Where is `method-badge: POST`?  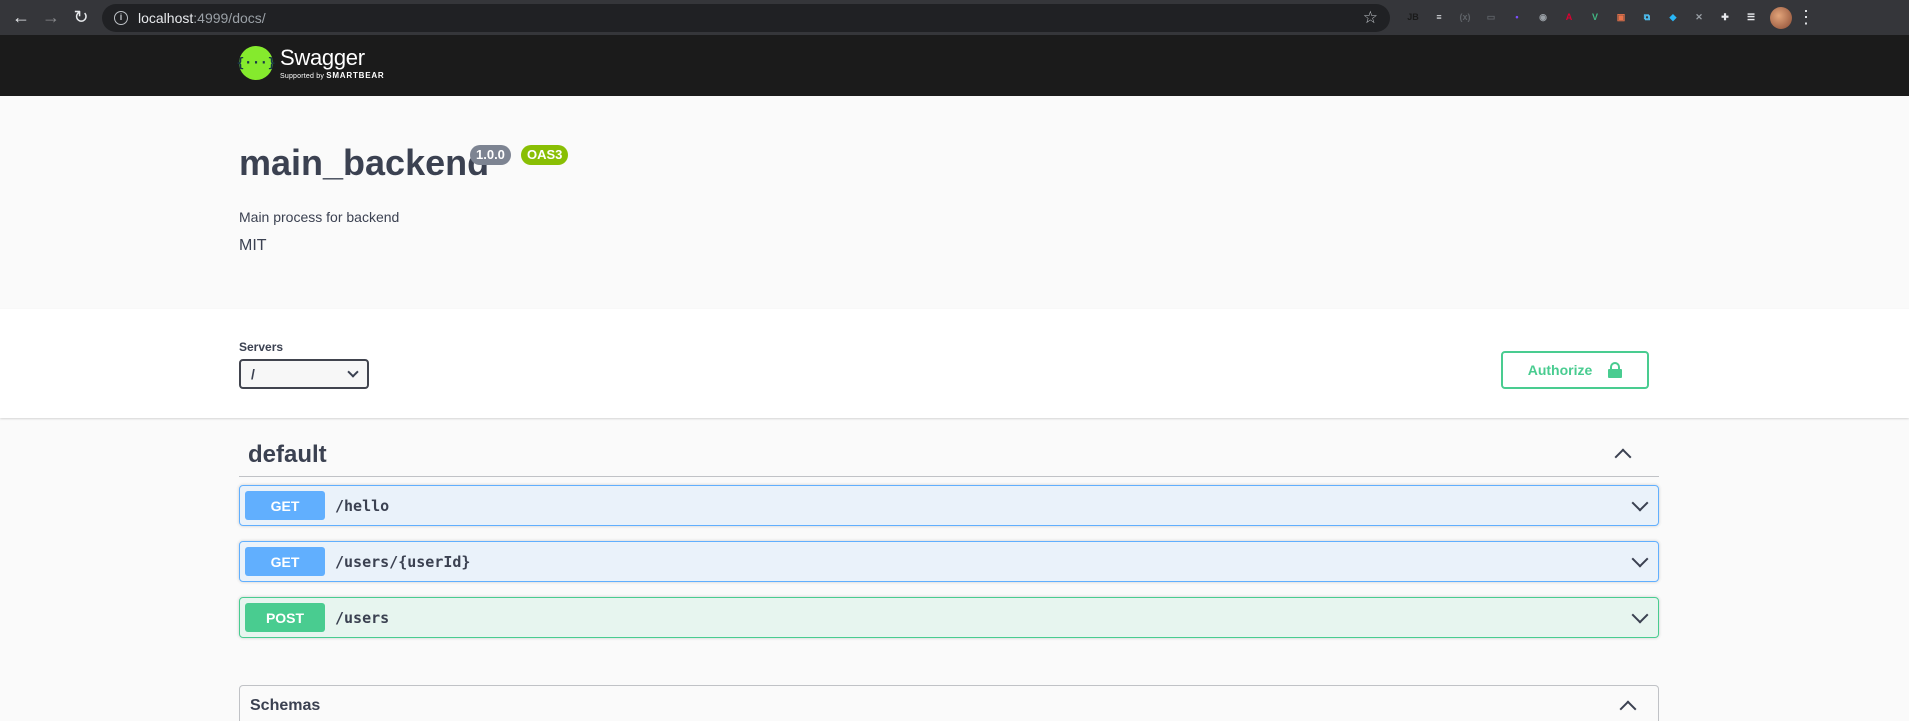
method-badge: POST is located at coordinates (285, 617).